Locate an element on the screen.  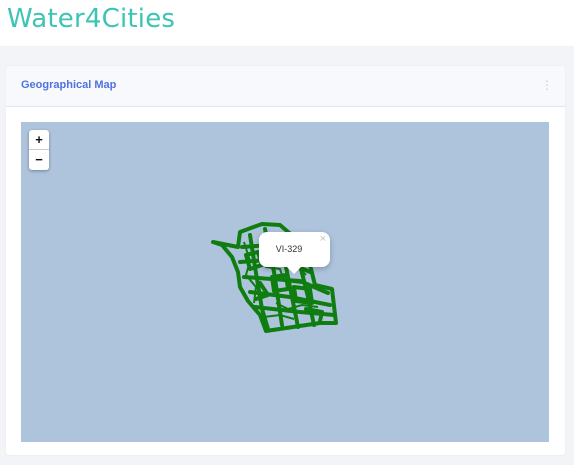
zoom-control: + − is located at coordinates (39, 150).